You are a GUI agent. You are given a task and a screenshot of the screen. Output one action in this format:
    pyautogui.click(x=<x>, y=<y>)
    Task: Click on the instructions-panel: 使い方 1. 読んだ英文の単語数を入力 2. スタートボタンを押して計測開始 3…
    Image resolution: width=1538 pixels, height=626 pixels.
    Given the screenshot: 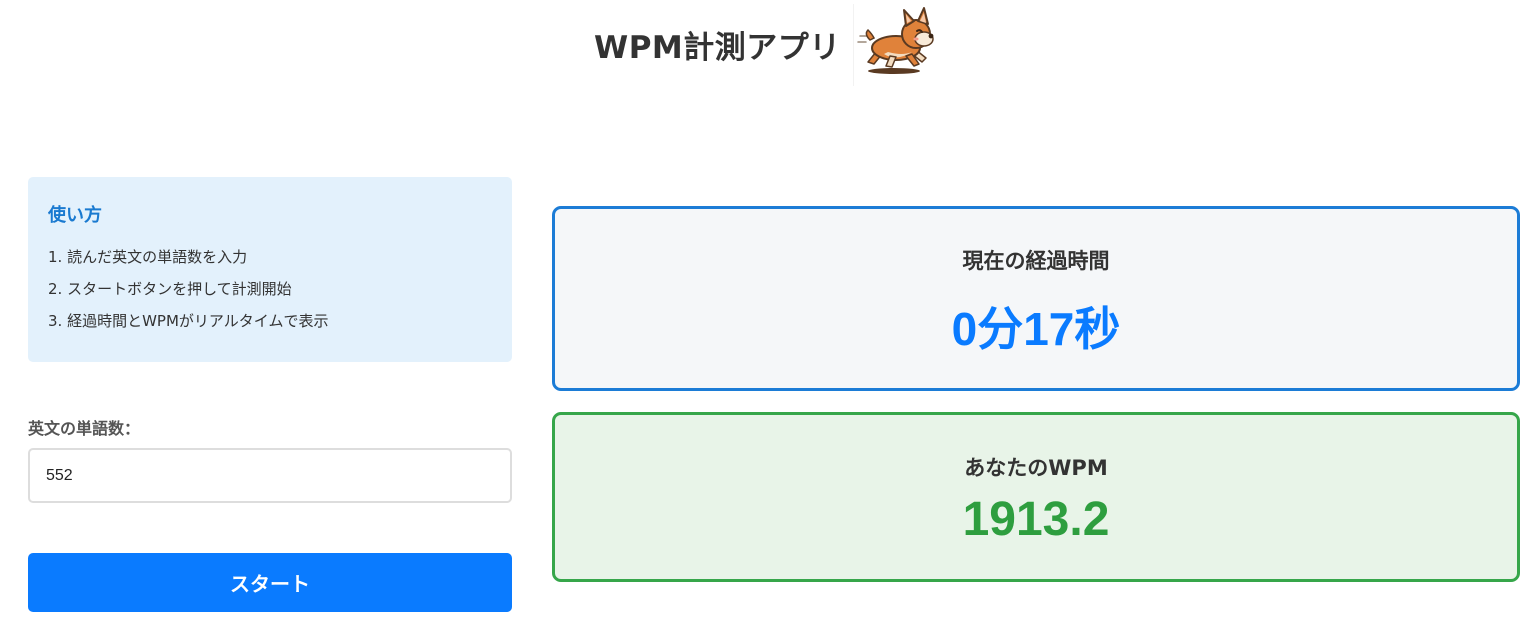 What is the action you would take?
    pyautogui.click(x=270, y=269)
    